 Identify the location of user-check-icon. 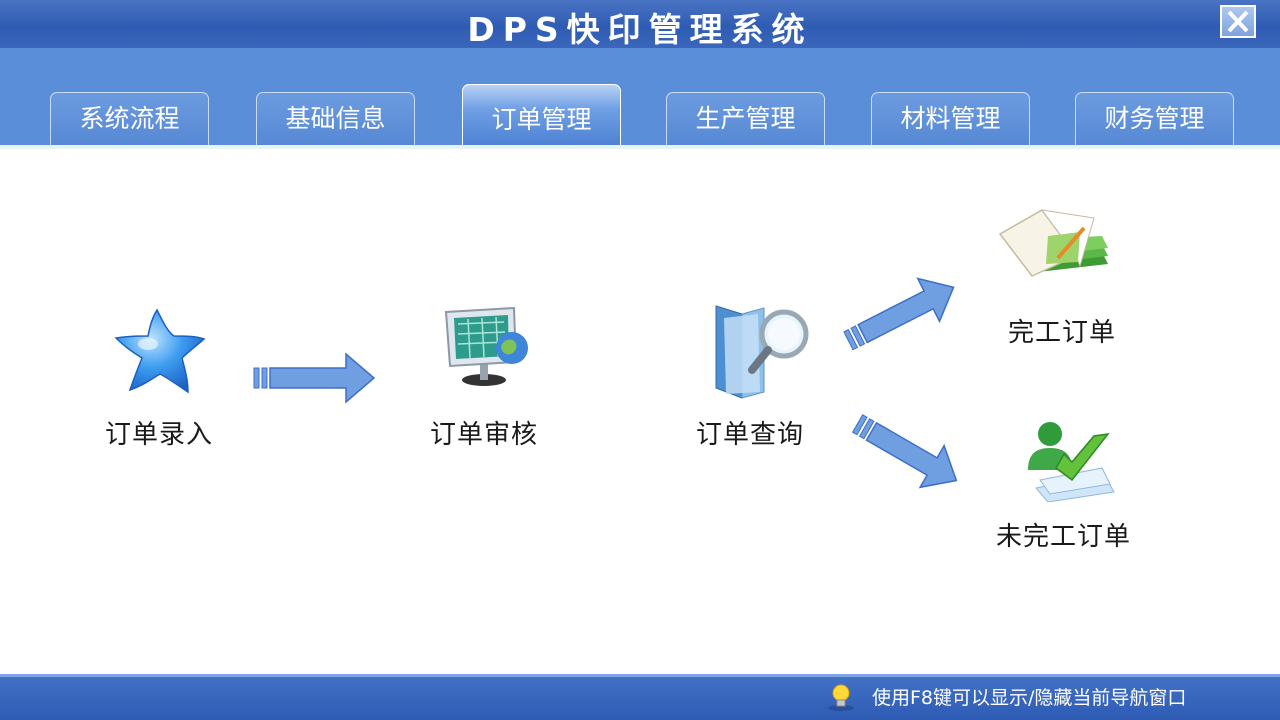
(1071, 462).